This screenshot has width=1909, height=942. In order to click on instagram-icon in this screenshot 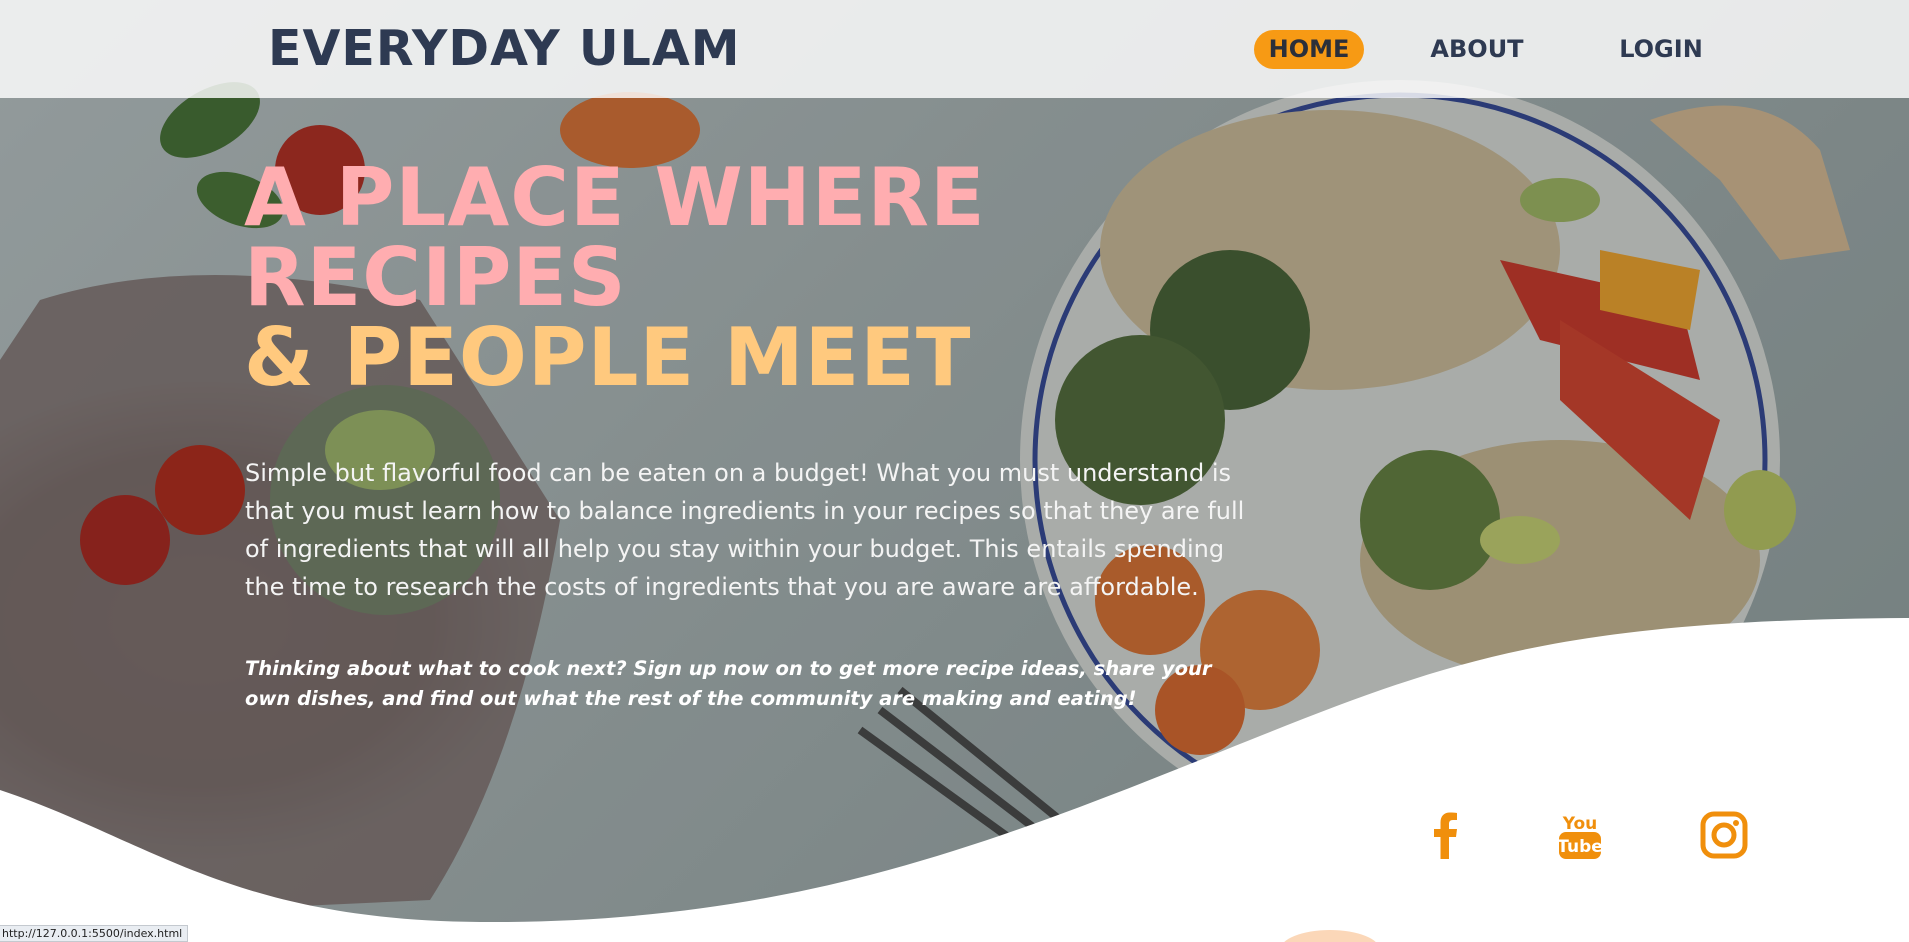, I will do `click(1724, 835)`.